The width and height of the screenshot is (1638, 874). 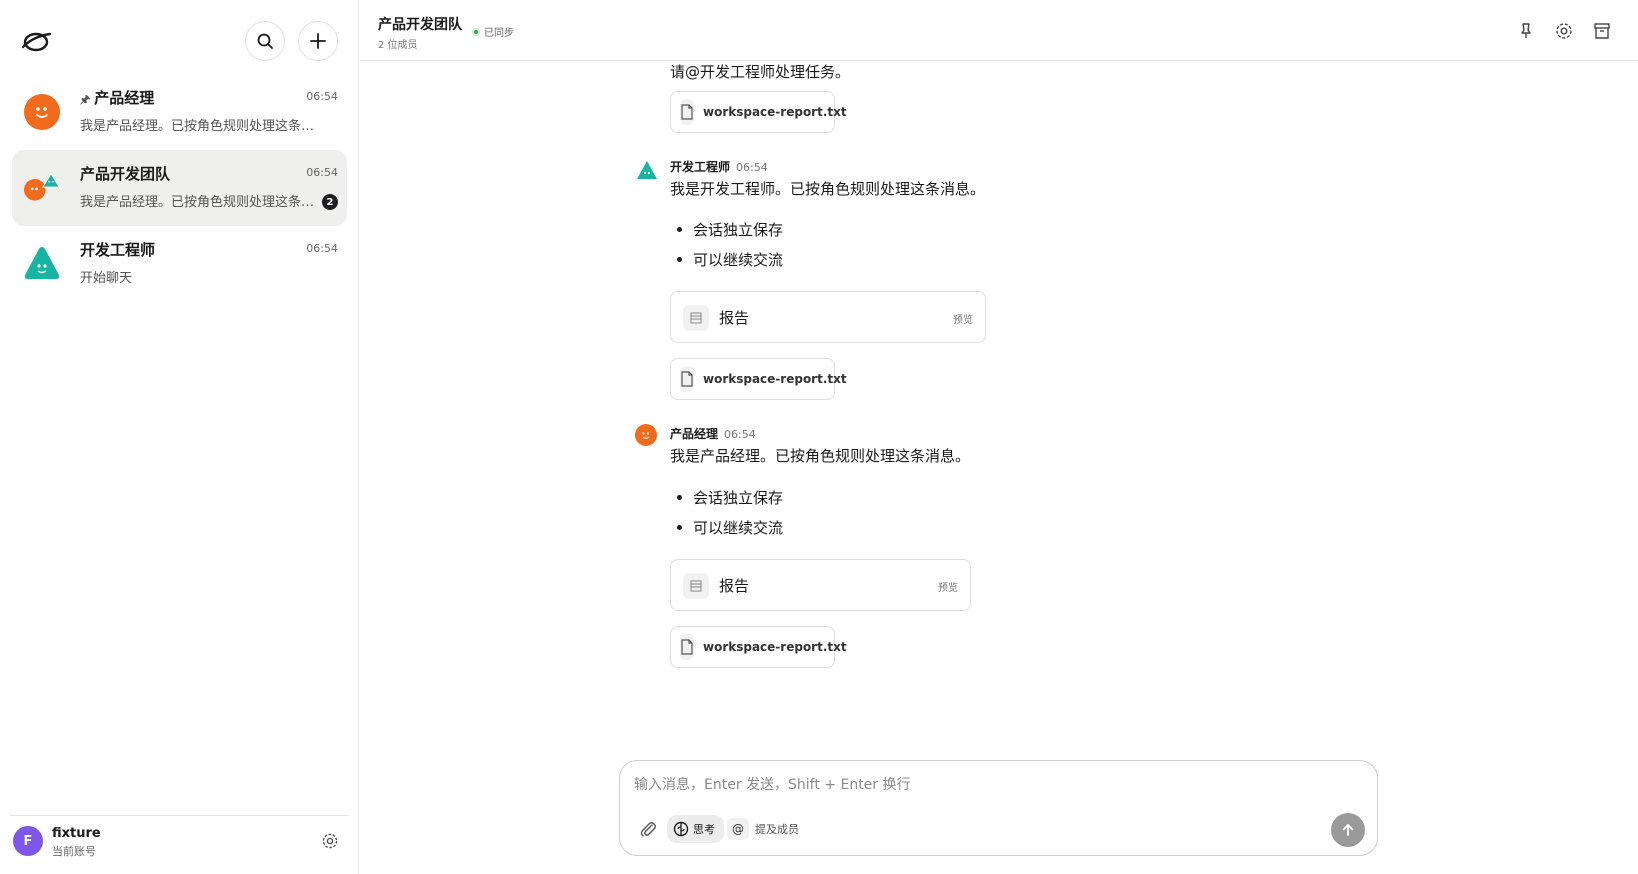 I want to click on sync-status-text: 已同步, so click(x=499, y=33).